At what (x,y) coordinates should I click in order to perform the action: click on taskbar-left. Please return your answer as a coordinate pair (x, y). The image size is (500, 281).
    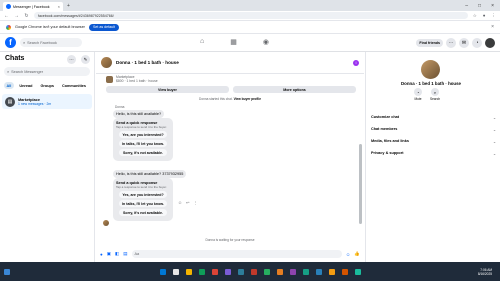
    Looking at the image, I should click on (7, 271).